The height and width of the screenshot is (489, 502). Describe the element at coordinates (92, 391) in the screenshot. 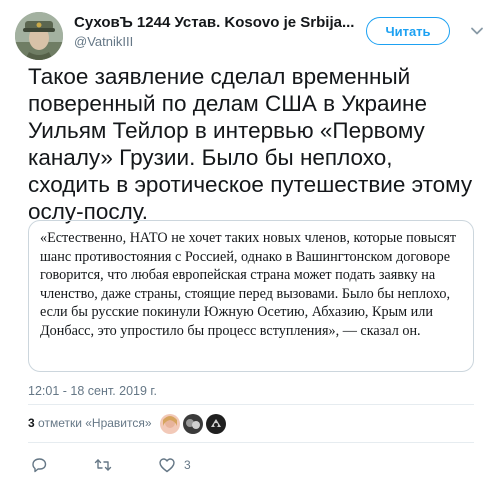

I see `tweet-timestamp: 12:01 - 18 сент. 2019 г.` at that location.